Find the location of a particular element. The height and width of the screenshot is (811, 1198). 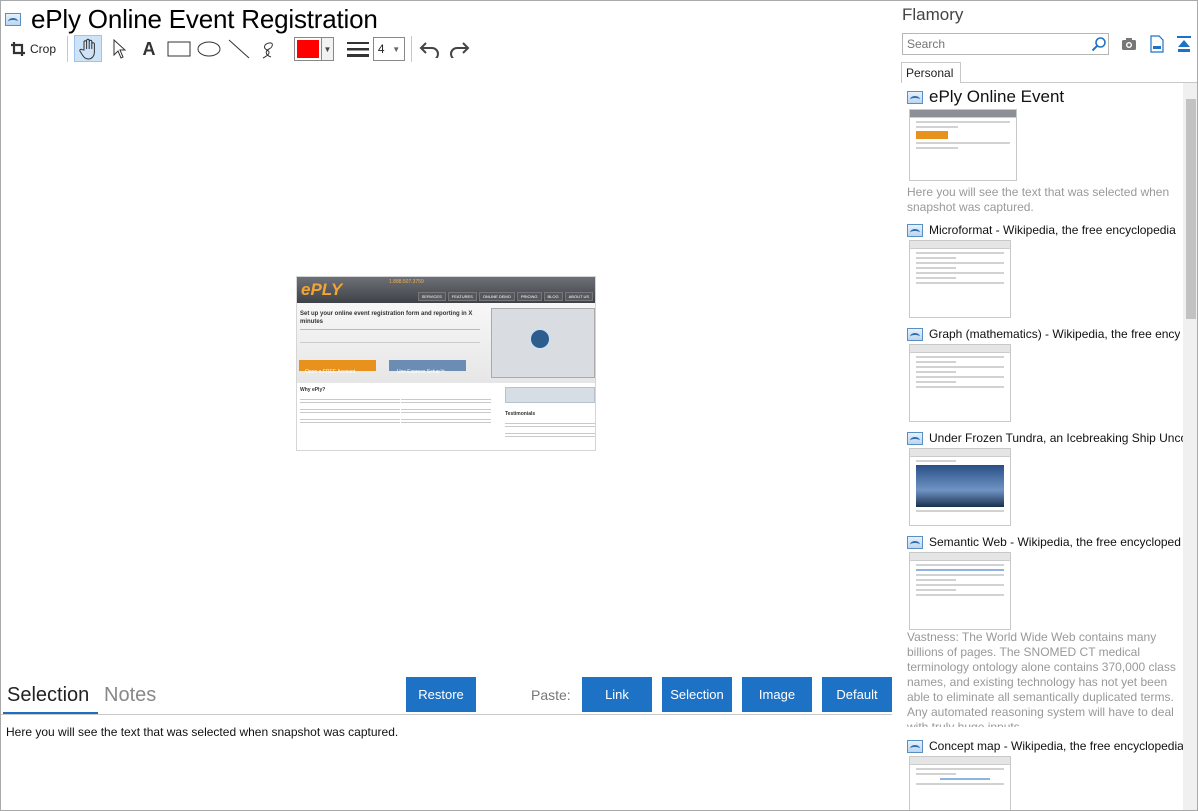

line-style-button is located at coordinates (358, 49).